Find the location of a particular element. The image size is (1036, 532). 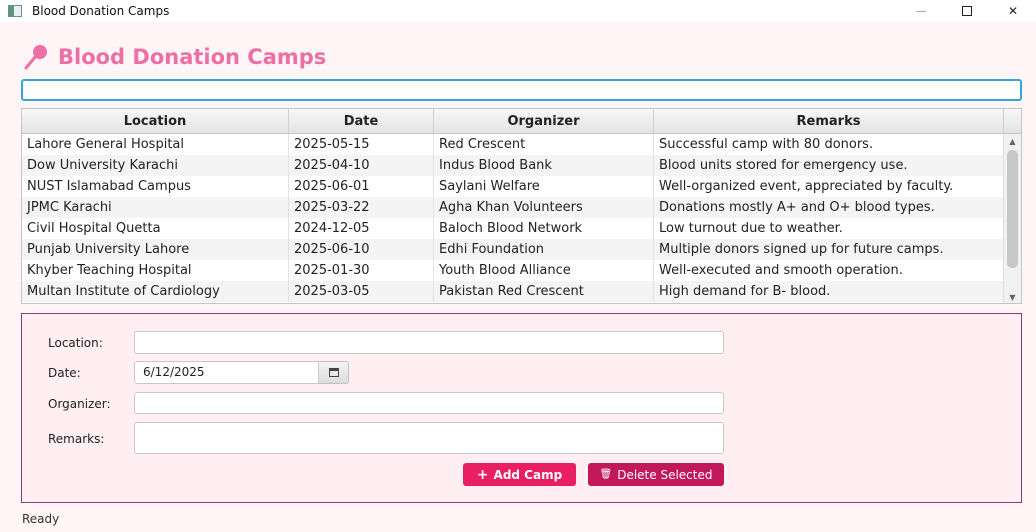

page-title: Blood Donation Camps is located at coordinates (192, 57).